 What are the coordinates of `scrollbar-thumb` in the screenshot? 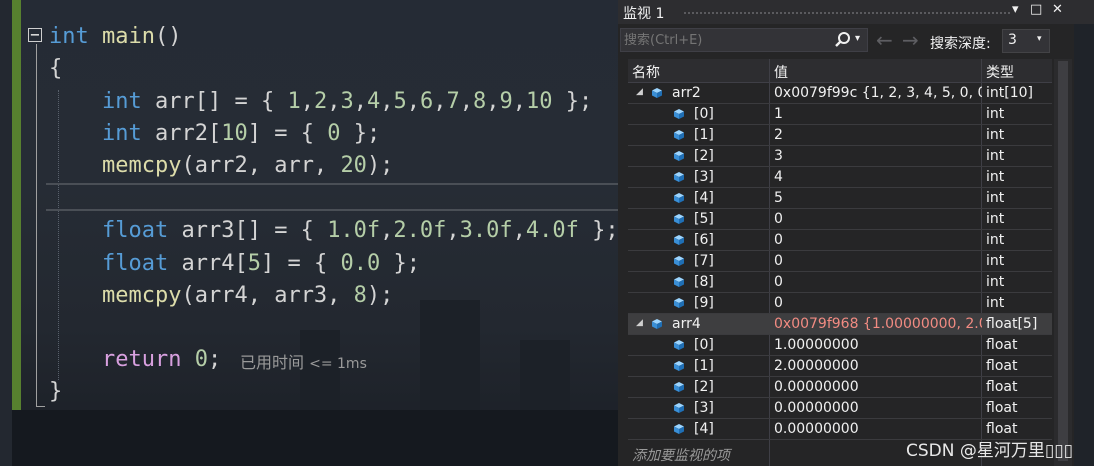 It's located at (1063, 261).